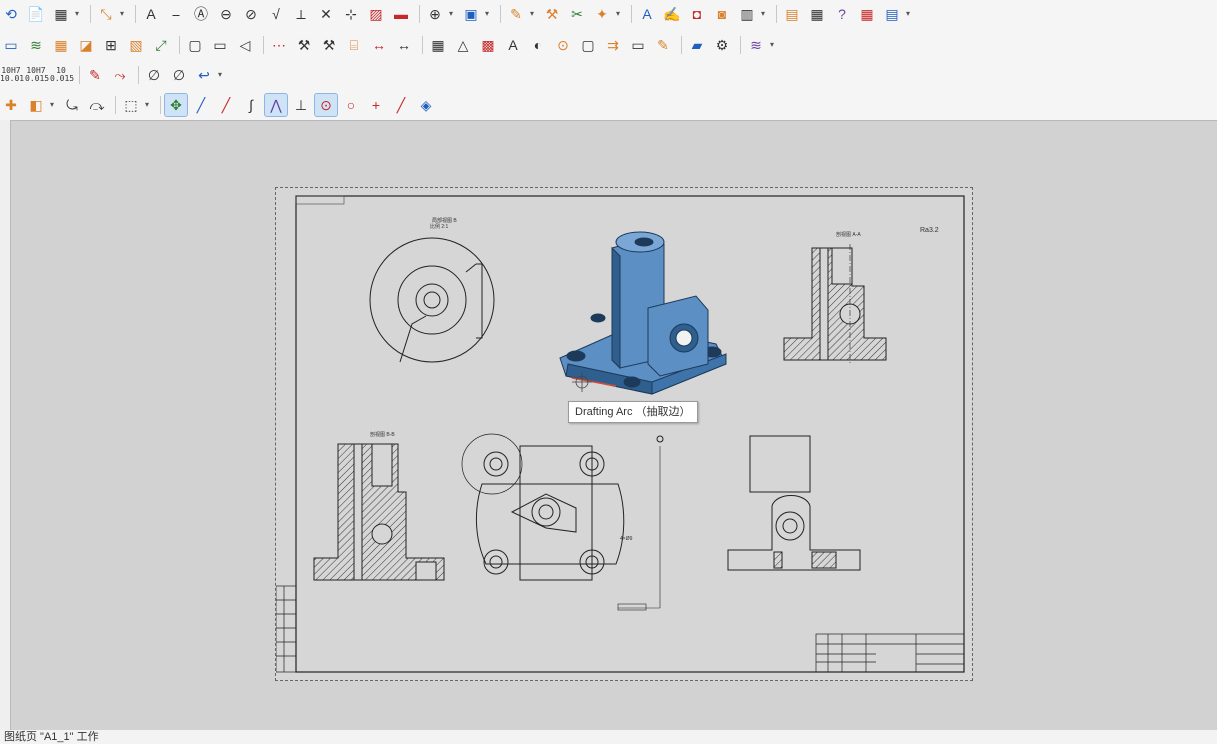  Describe the element at coordinates (613, 45) in the screenshot. I see `callout-icon: ⇉` at that location.